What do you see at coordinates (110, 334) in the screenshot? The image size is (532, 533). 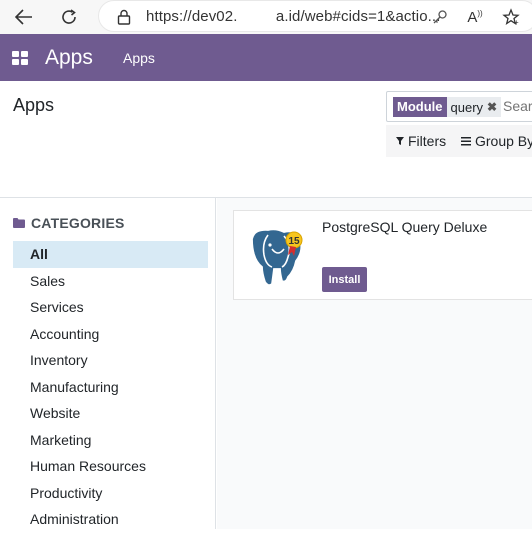 I see `sidebar-item-accounting: Accounting` at bounding box center [110, 334].